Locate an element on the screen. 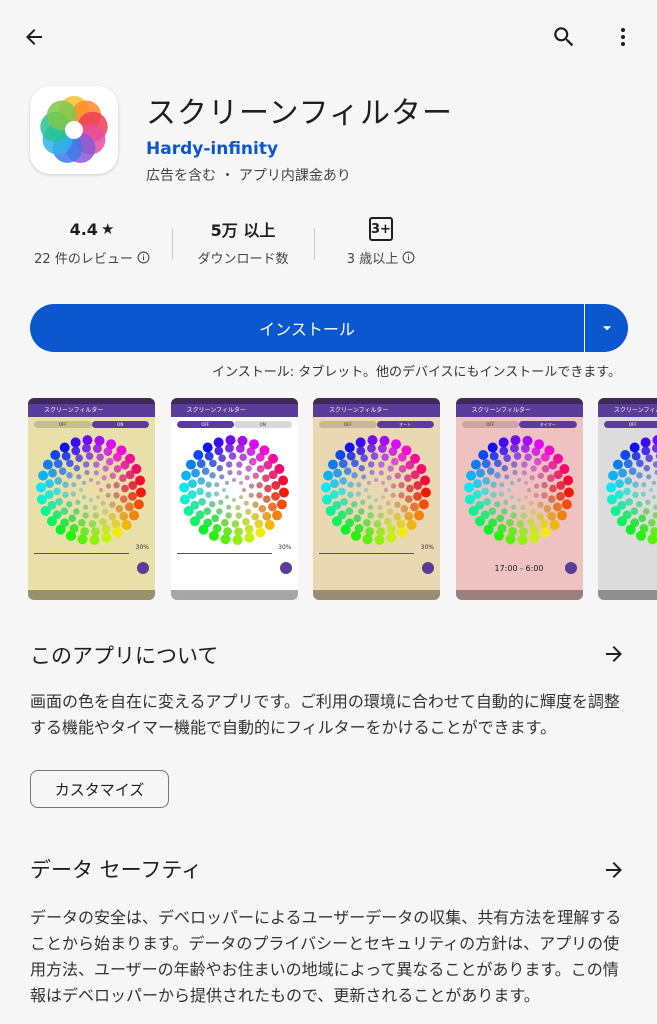 This screenshot has width=657, height=1024. about-section-title: このアプリについて is located at coordinates (124, 655).